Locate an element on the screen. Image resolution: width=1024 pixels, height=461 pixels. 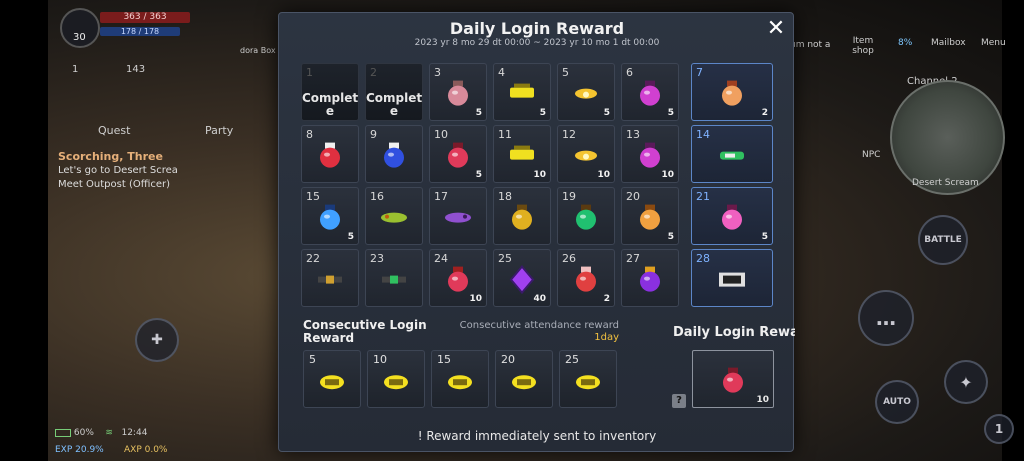
status-bar: 60% ≋ 12:44 is located at coordinates (101, 433).